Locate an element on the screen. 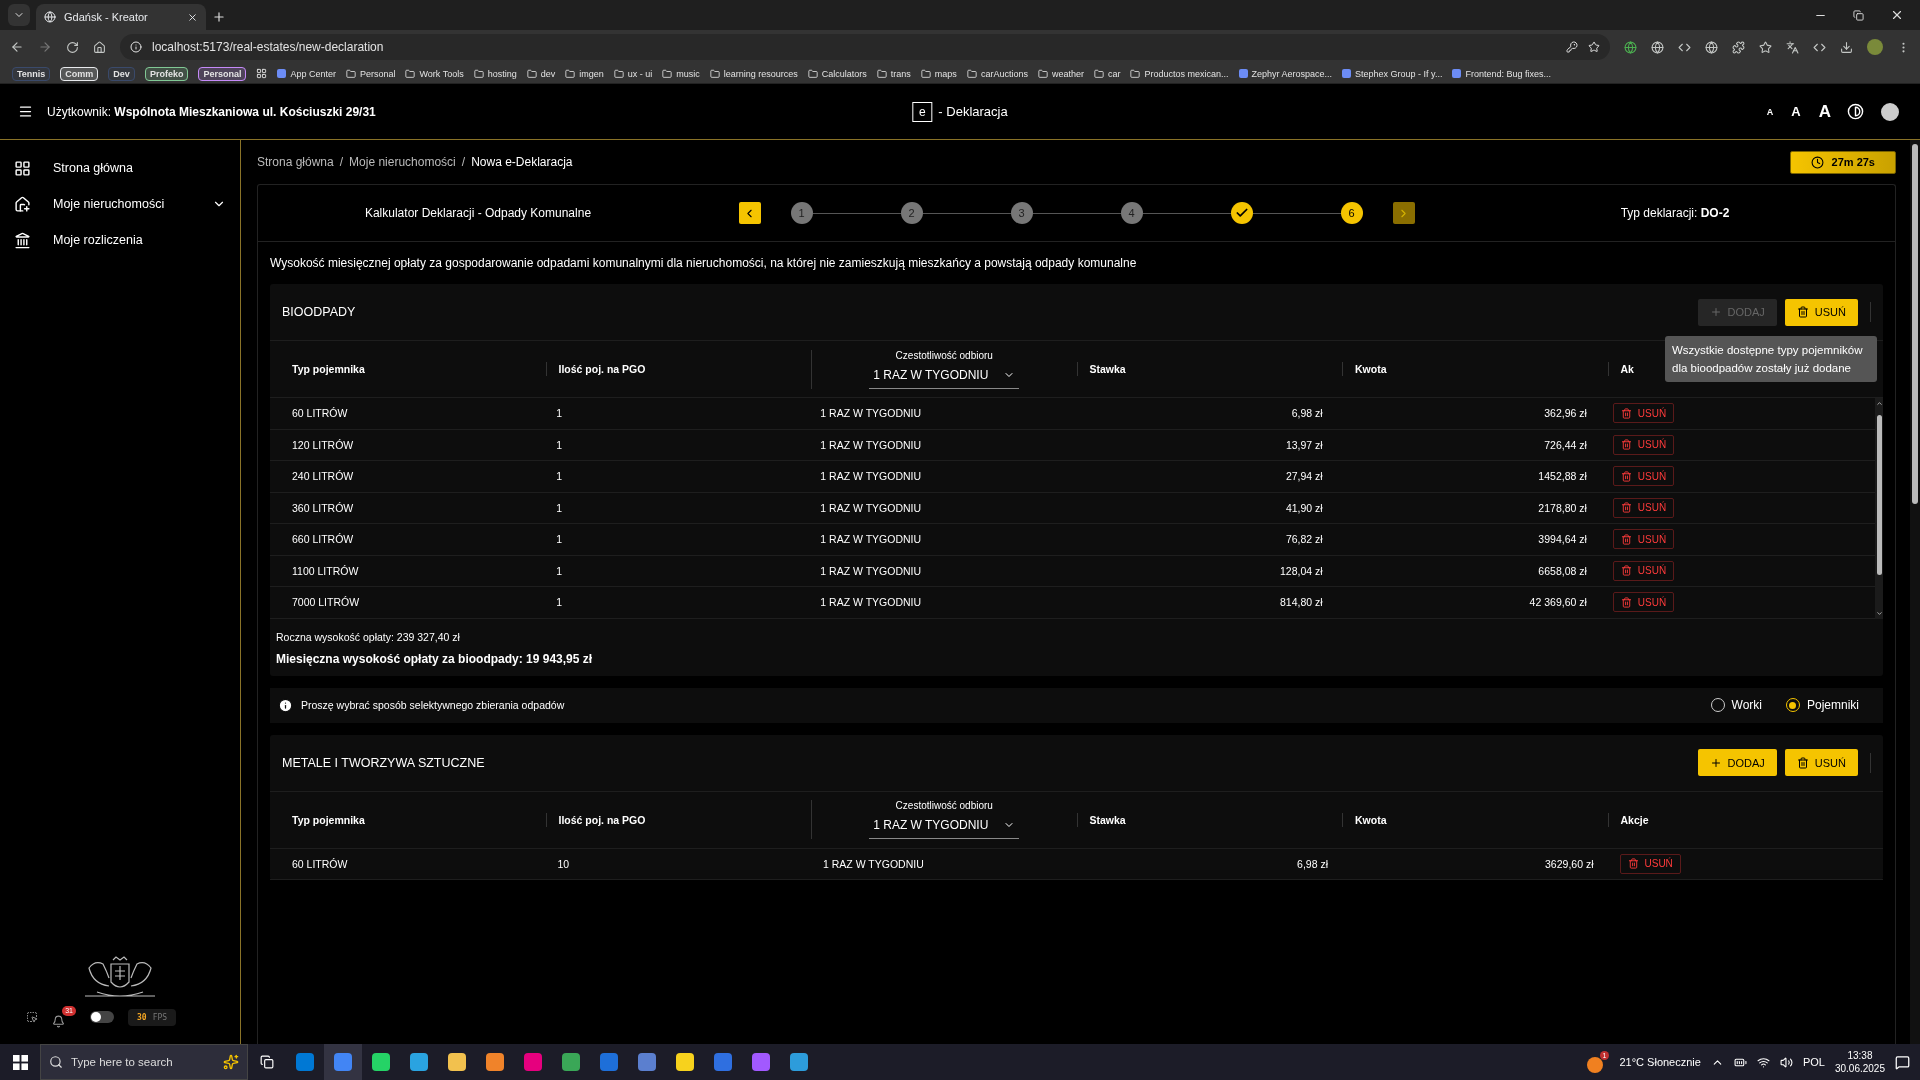  sidebar-item: Moje rozliczenia is located at coordinates (120, 240).